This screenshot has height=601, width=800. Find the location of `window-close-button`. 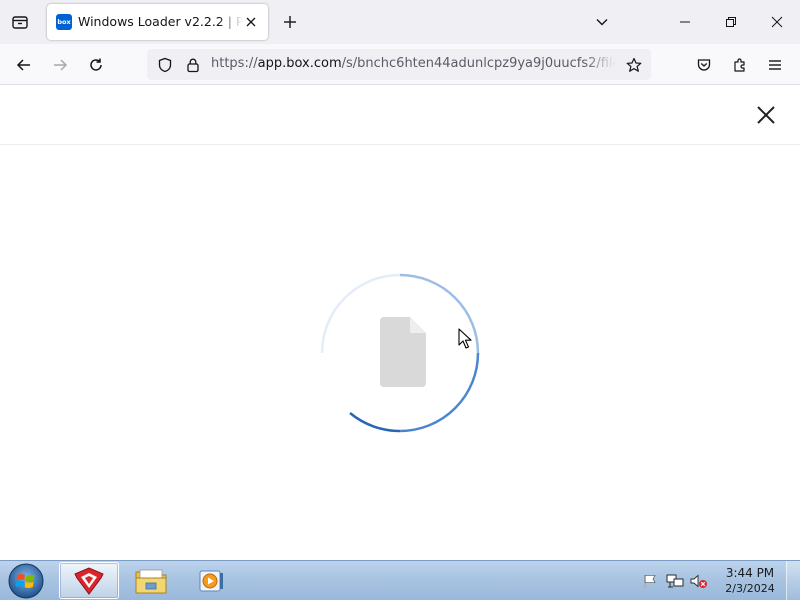

window-close-button is located at coordinates (777, 22).